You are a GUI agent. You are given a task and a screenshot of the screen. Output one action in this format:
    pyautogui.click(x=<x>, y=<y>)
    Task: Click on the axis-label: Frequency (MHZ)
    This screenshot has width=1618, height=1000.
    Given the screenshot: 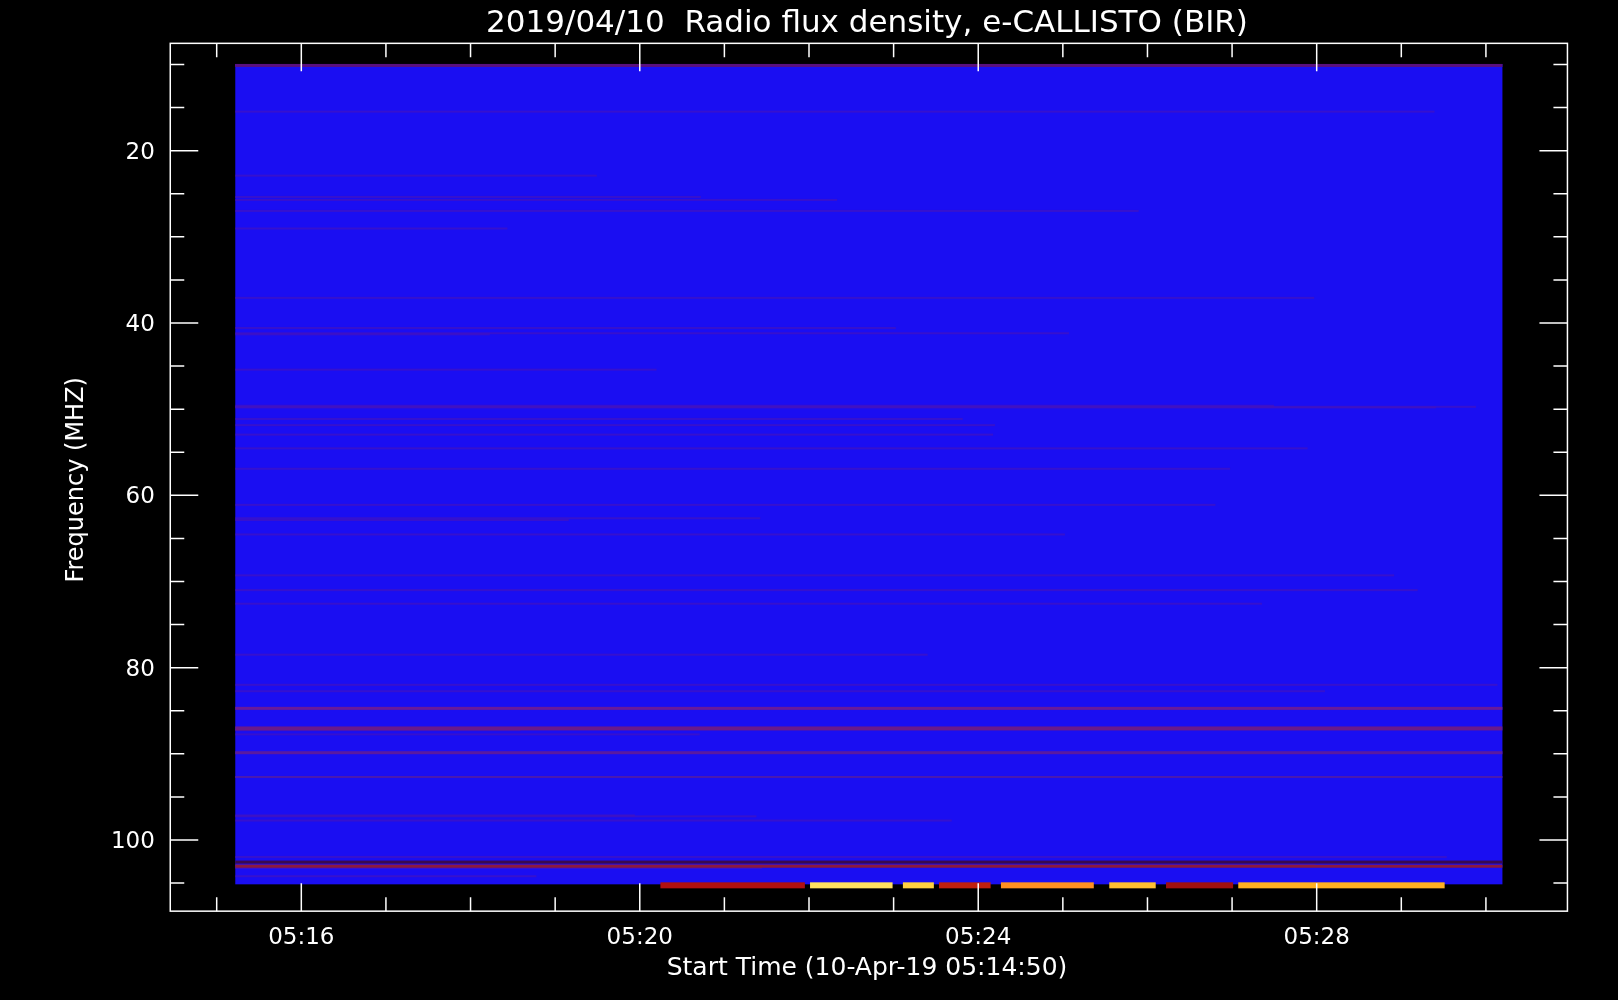 What is the action you would take?
    pyautogui.click(x=75, y=480)
    